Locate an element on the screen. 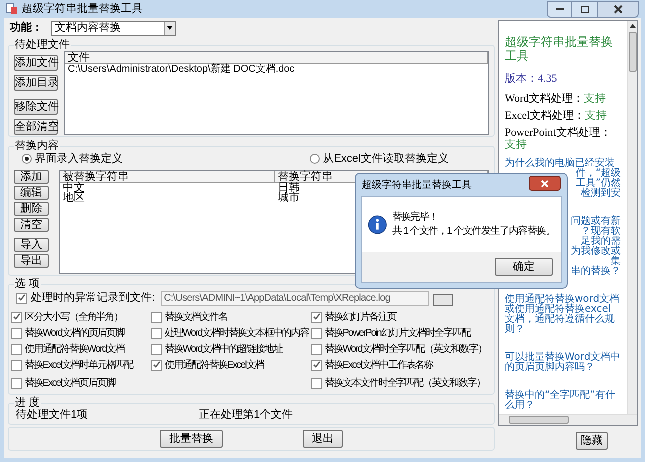 The image size is (645, 462). toolbar-button: 添加目录 is located at coordinates (36, 83).